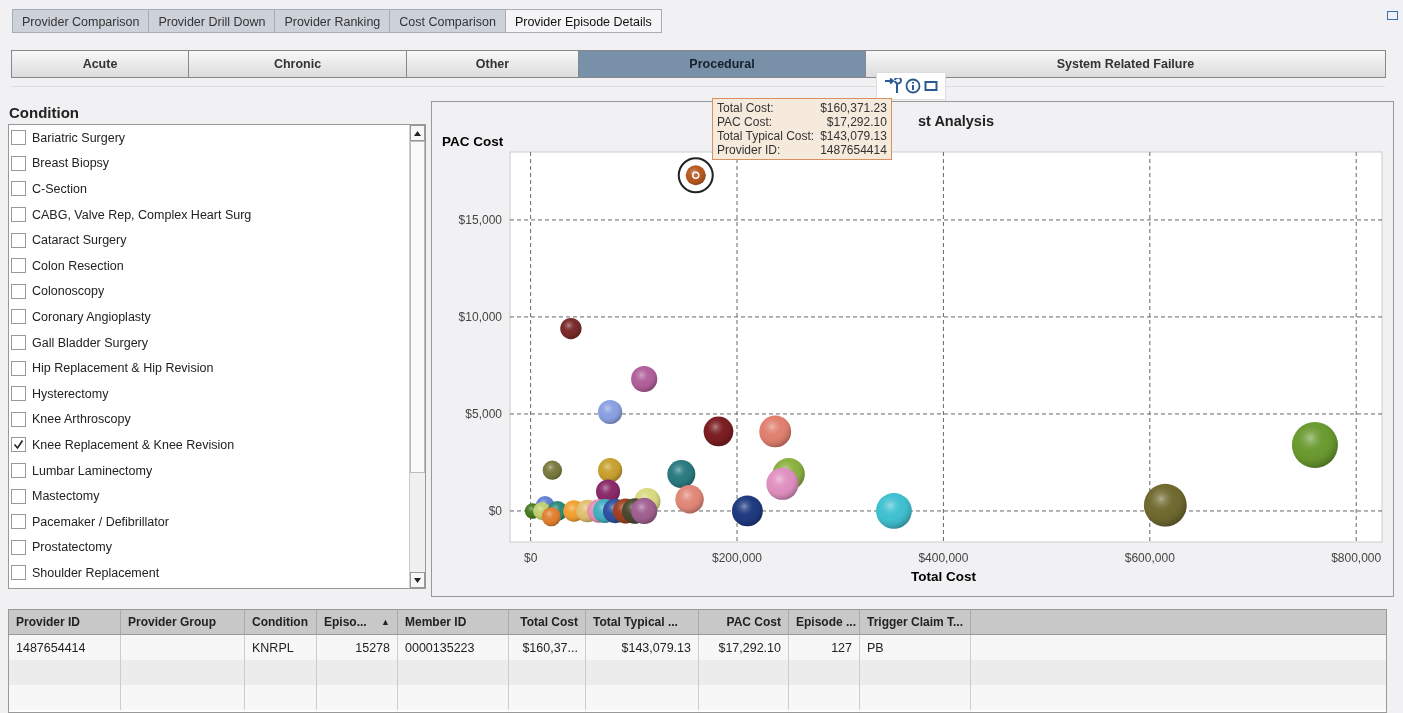  What do you see at coordinates (495, 510) in the screenshot?
I see `y-tick-label: $0` at bounding box center [495, 510].